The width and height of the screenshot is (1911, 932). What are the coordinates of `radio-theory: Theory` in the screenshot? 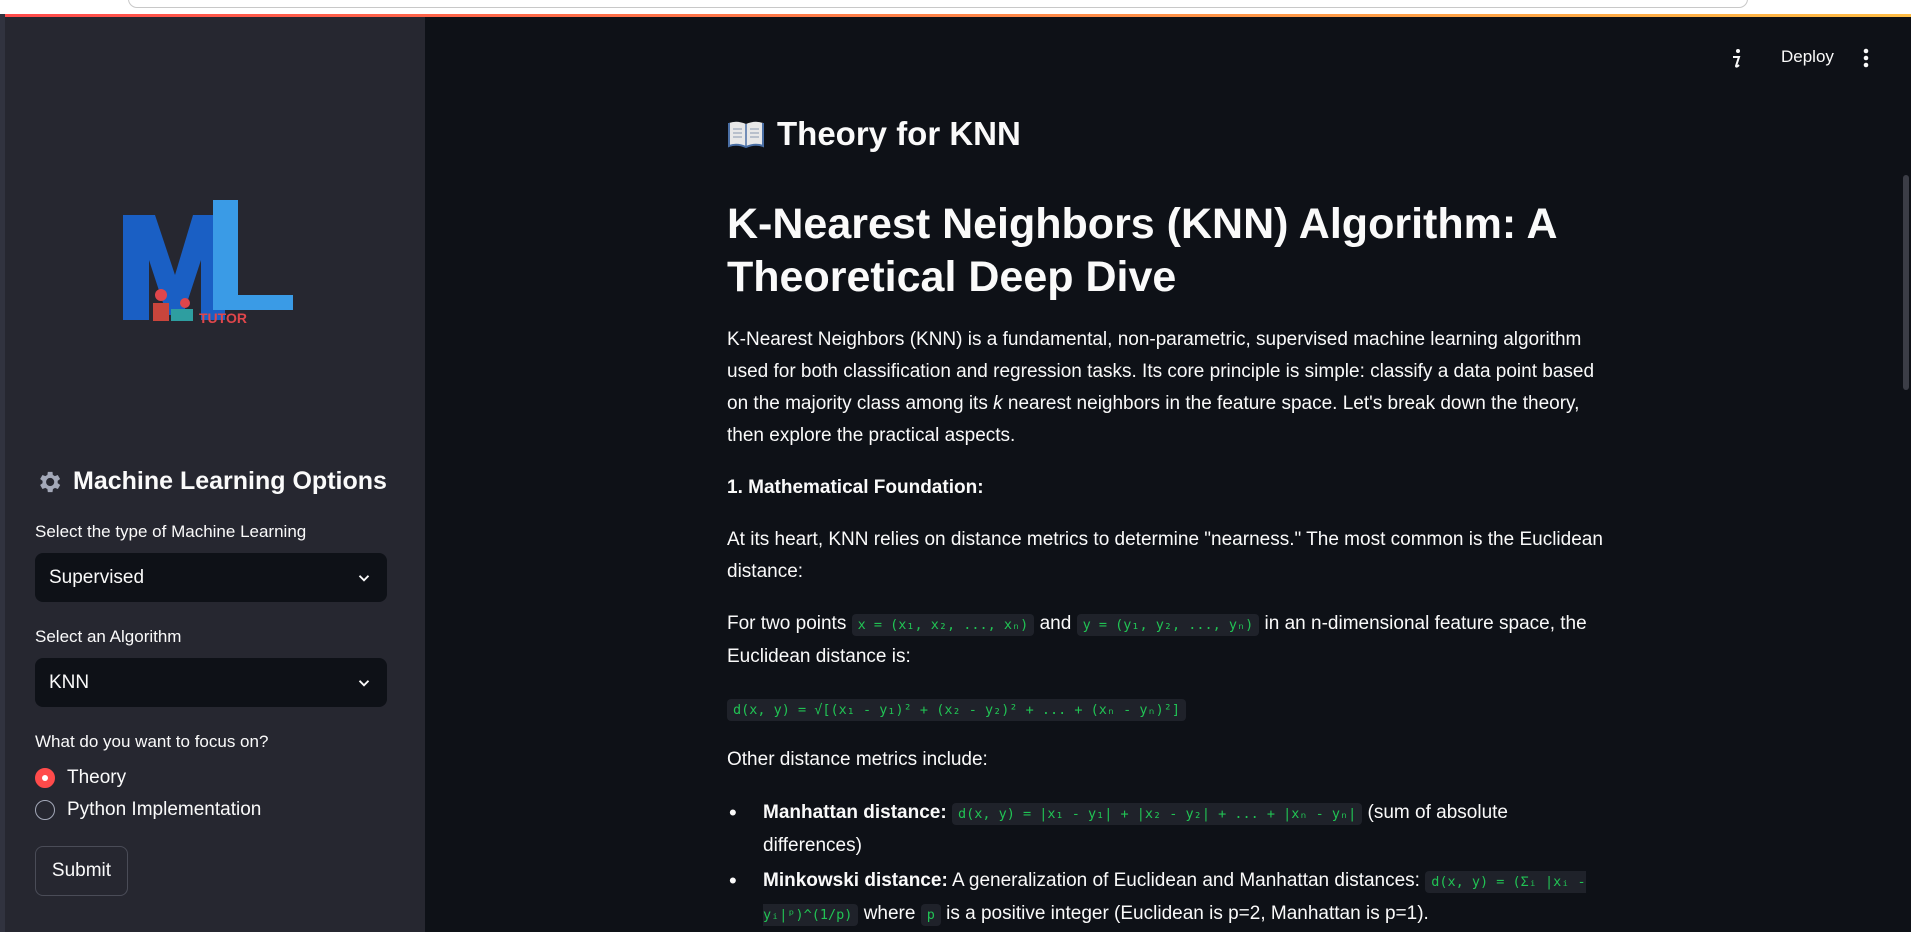 It's located at (80, 778).